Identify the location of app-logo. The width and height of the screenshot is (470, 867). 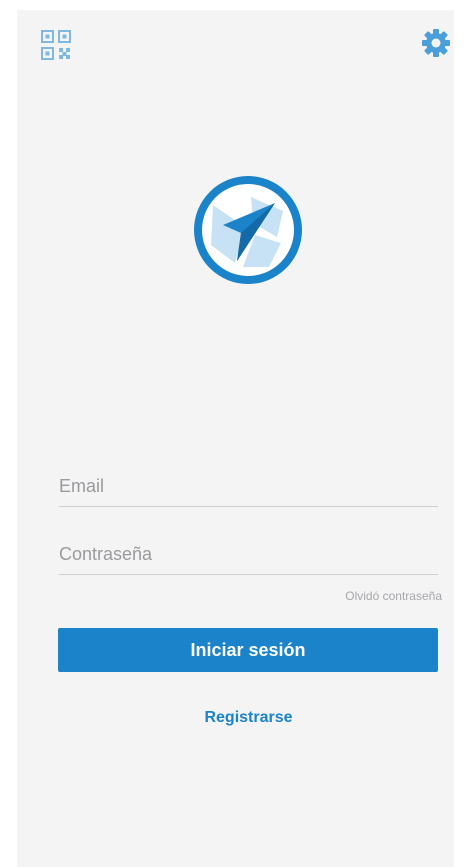
(248, 230).